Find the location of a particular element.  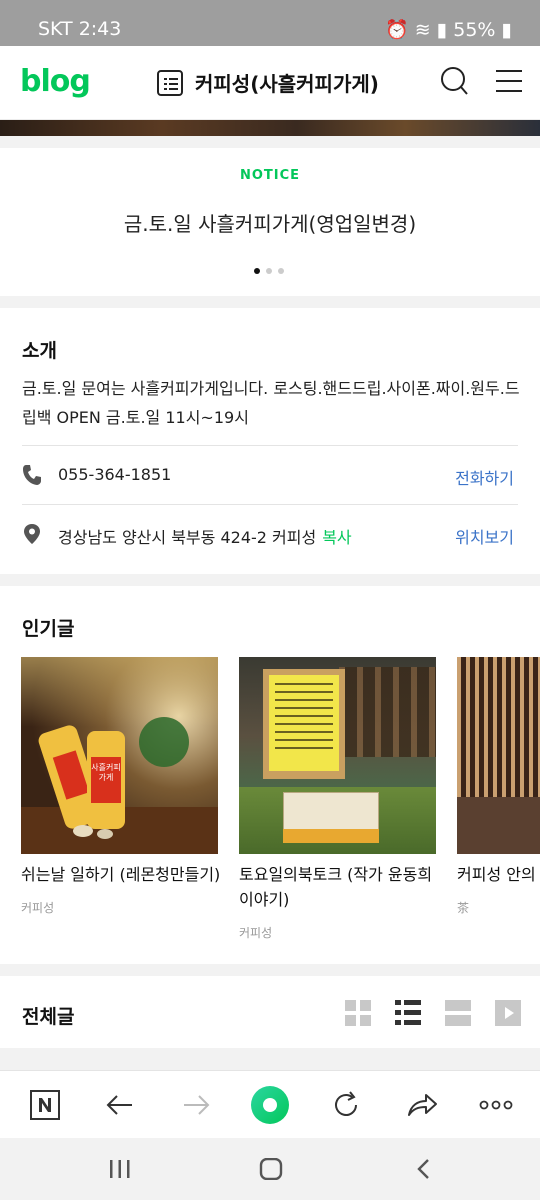

signal-icon: ▮ is located at coordinates (442, 30).